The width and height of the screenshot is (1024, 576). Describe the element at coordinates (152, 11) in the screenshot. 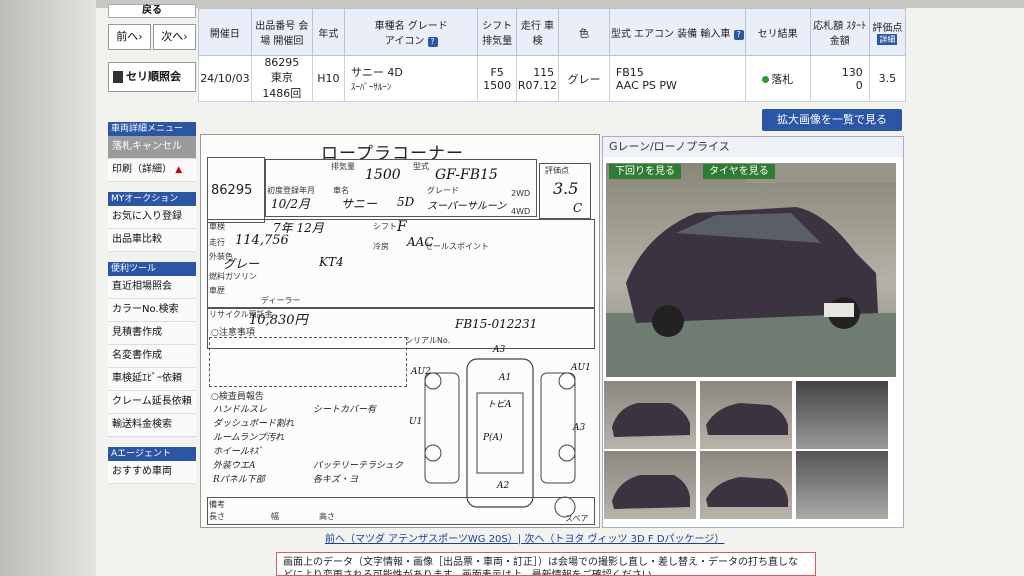

I see `back-button: 戻る` at that location.